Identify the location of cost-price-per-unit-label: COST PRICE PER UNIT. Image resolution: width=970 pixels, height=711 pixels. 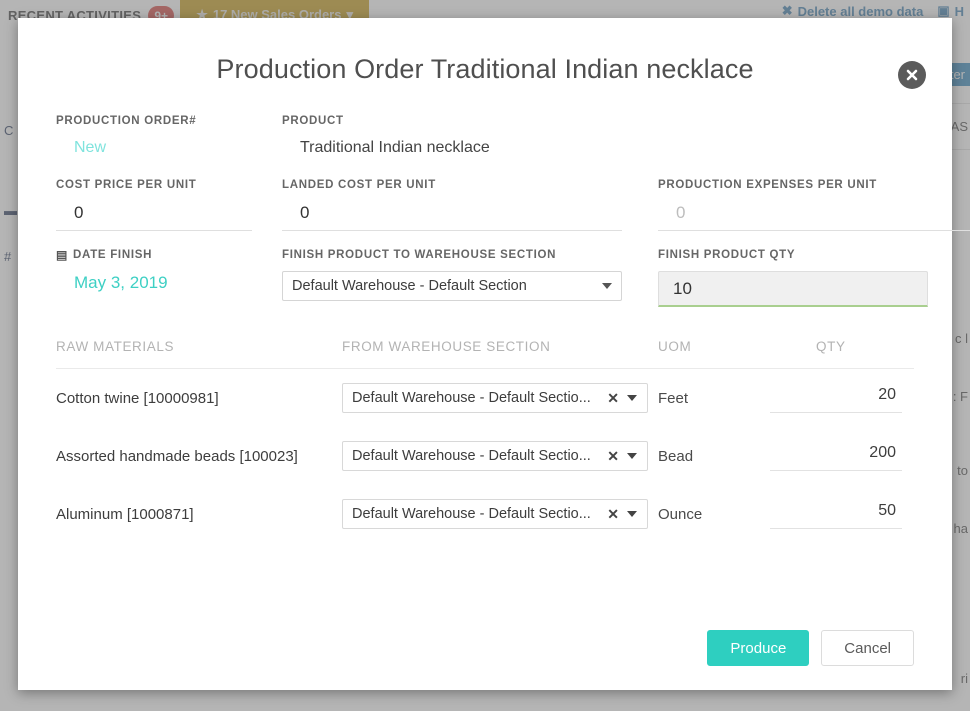
(126, 185).